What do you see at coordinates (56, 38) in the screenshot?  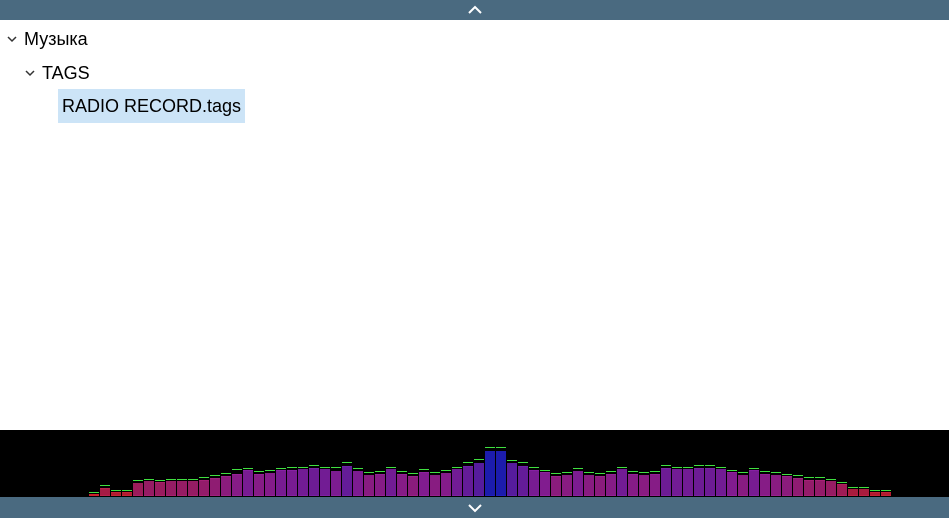 I see `tree-item-label: Музыка` at bounding box center [56, 38].